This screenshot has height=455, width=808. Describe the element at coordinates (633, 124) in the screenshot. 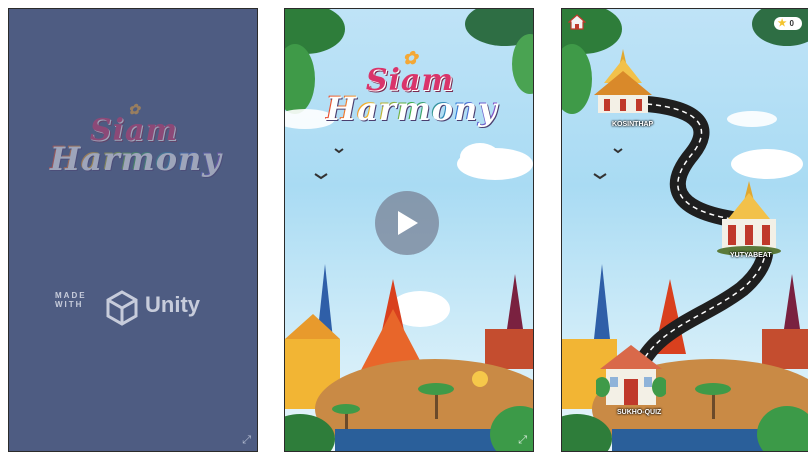

I see `level-label: KOSINTHAP` at that location.